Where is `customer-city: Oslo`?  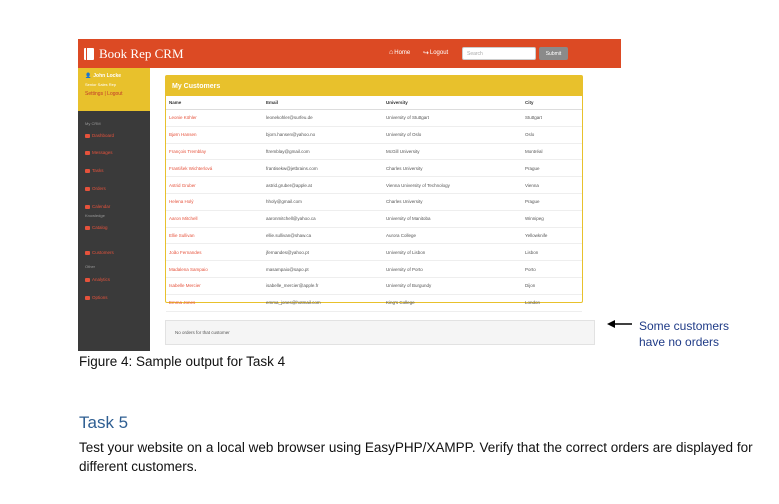 customer-city: Oslo is located at coordinates (552, 135).